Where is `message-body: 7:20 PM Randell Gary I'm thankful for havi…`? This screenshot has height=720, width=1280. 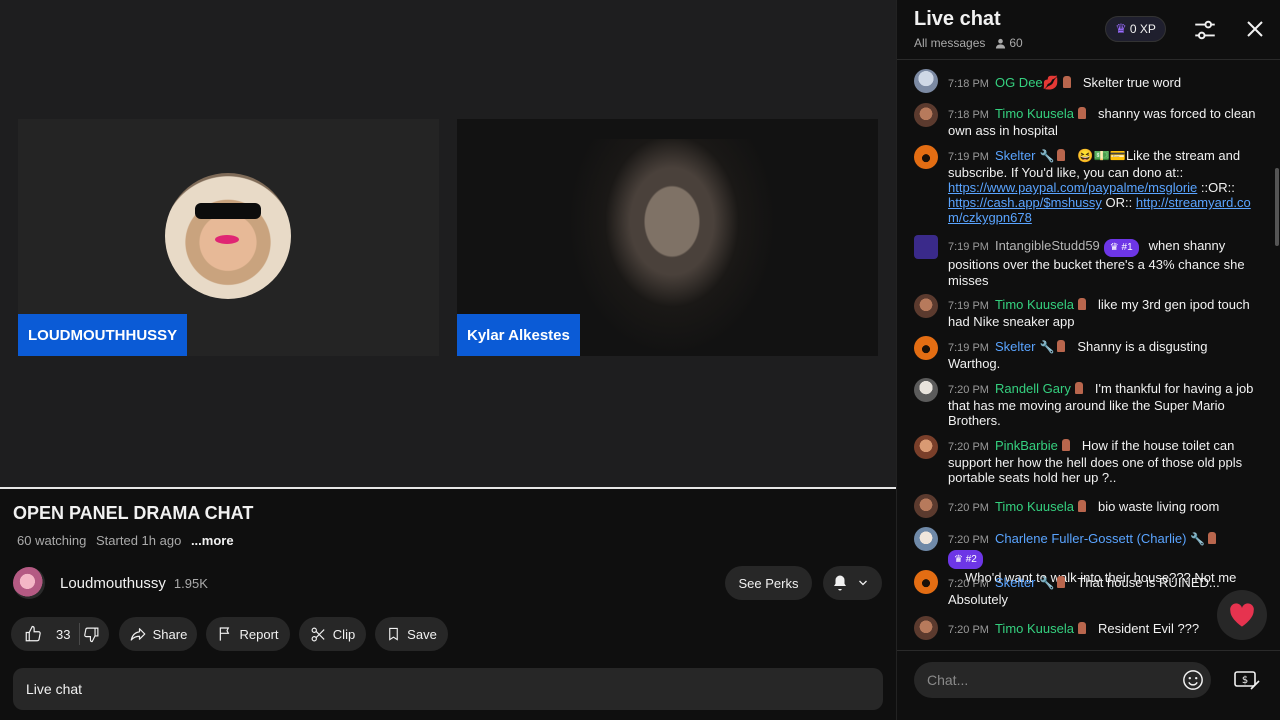
message-body: 7:20 PM Randell Gary I'm thankful for havi… is located at coordinates (1101, 404).